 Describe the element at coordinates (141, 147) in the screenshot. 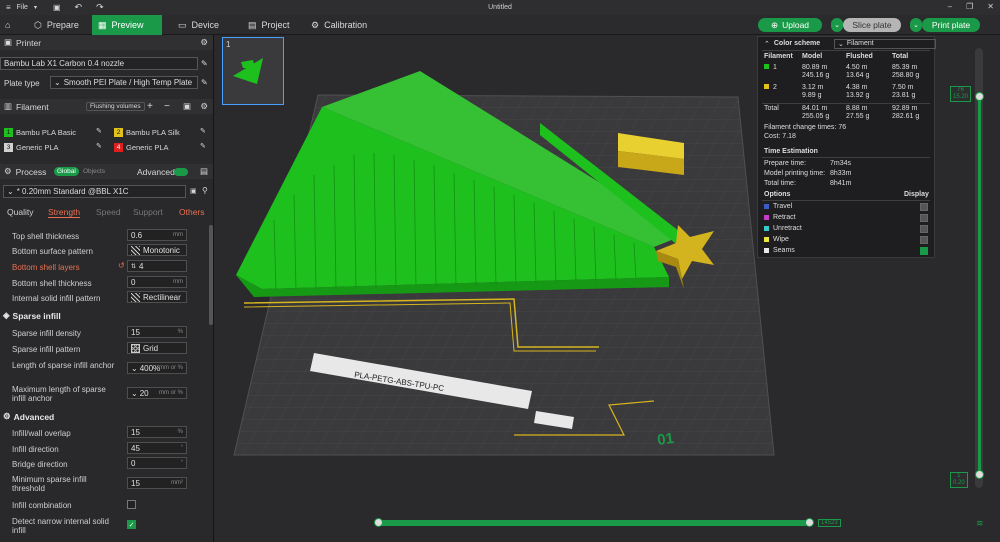

I see `filament-item-4: 4 Generic PLA` at that location.